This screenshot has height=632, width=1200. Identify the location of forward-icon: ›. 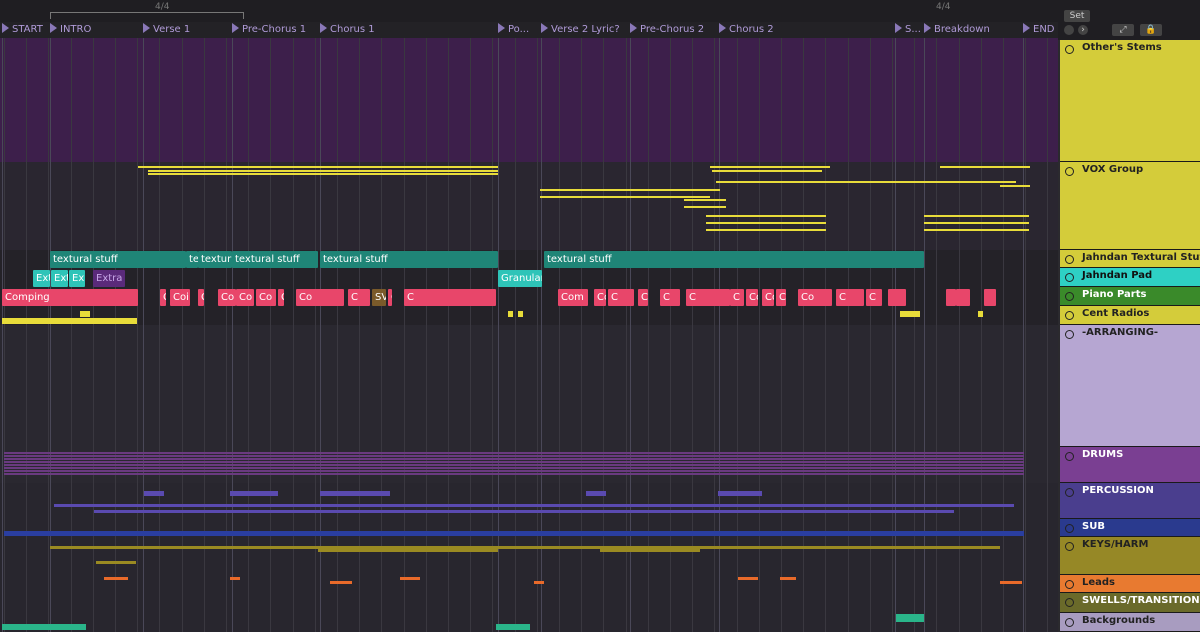
(1083, 30).